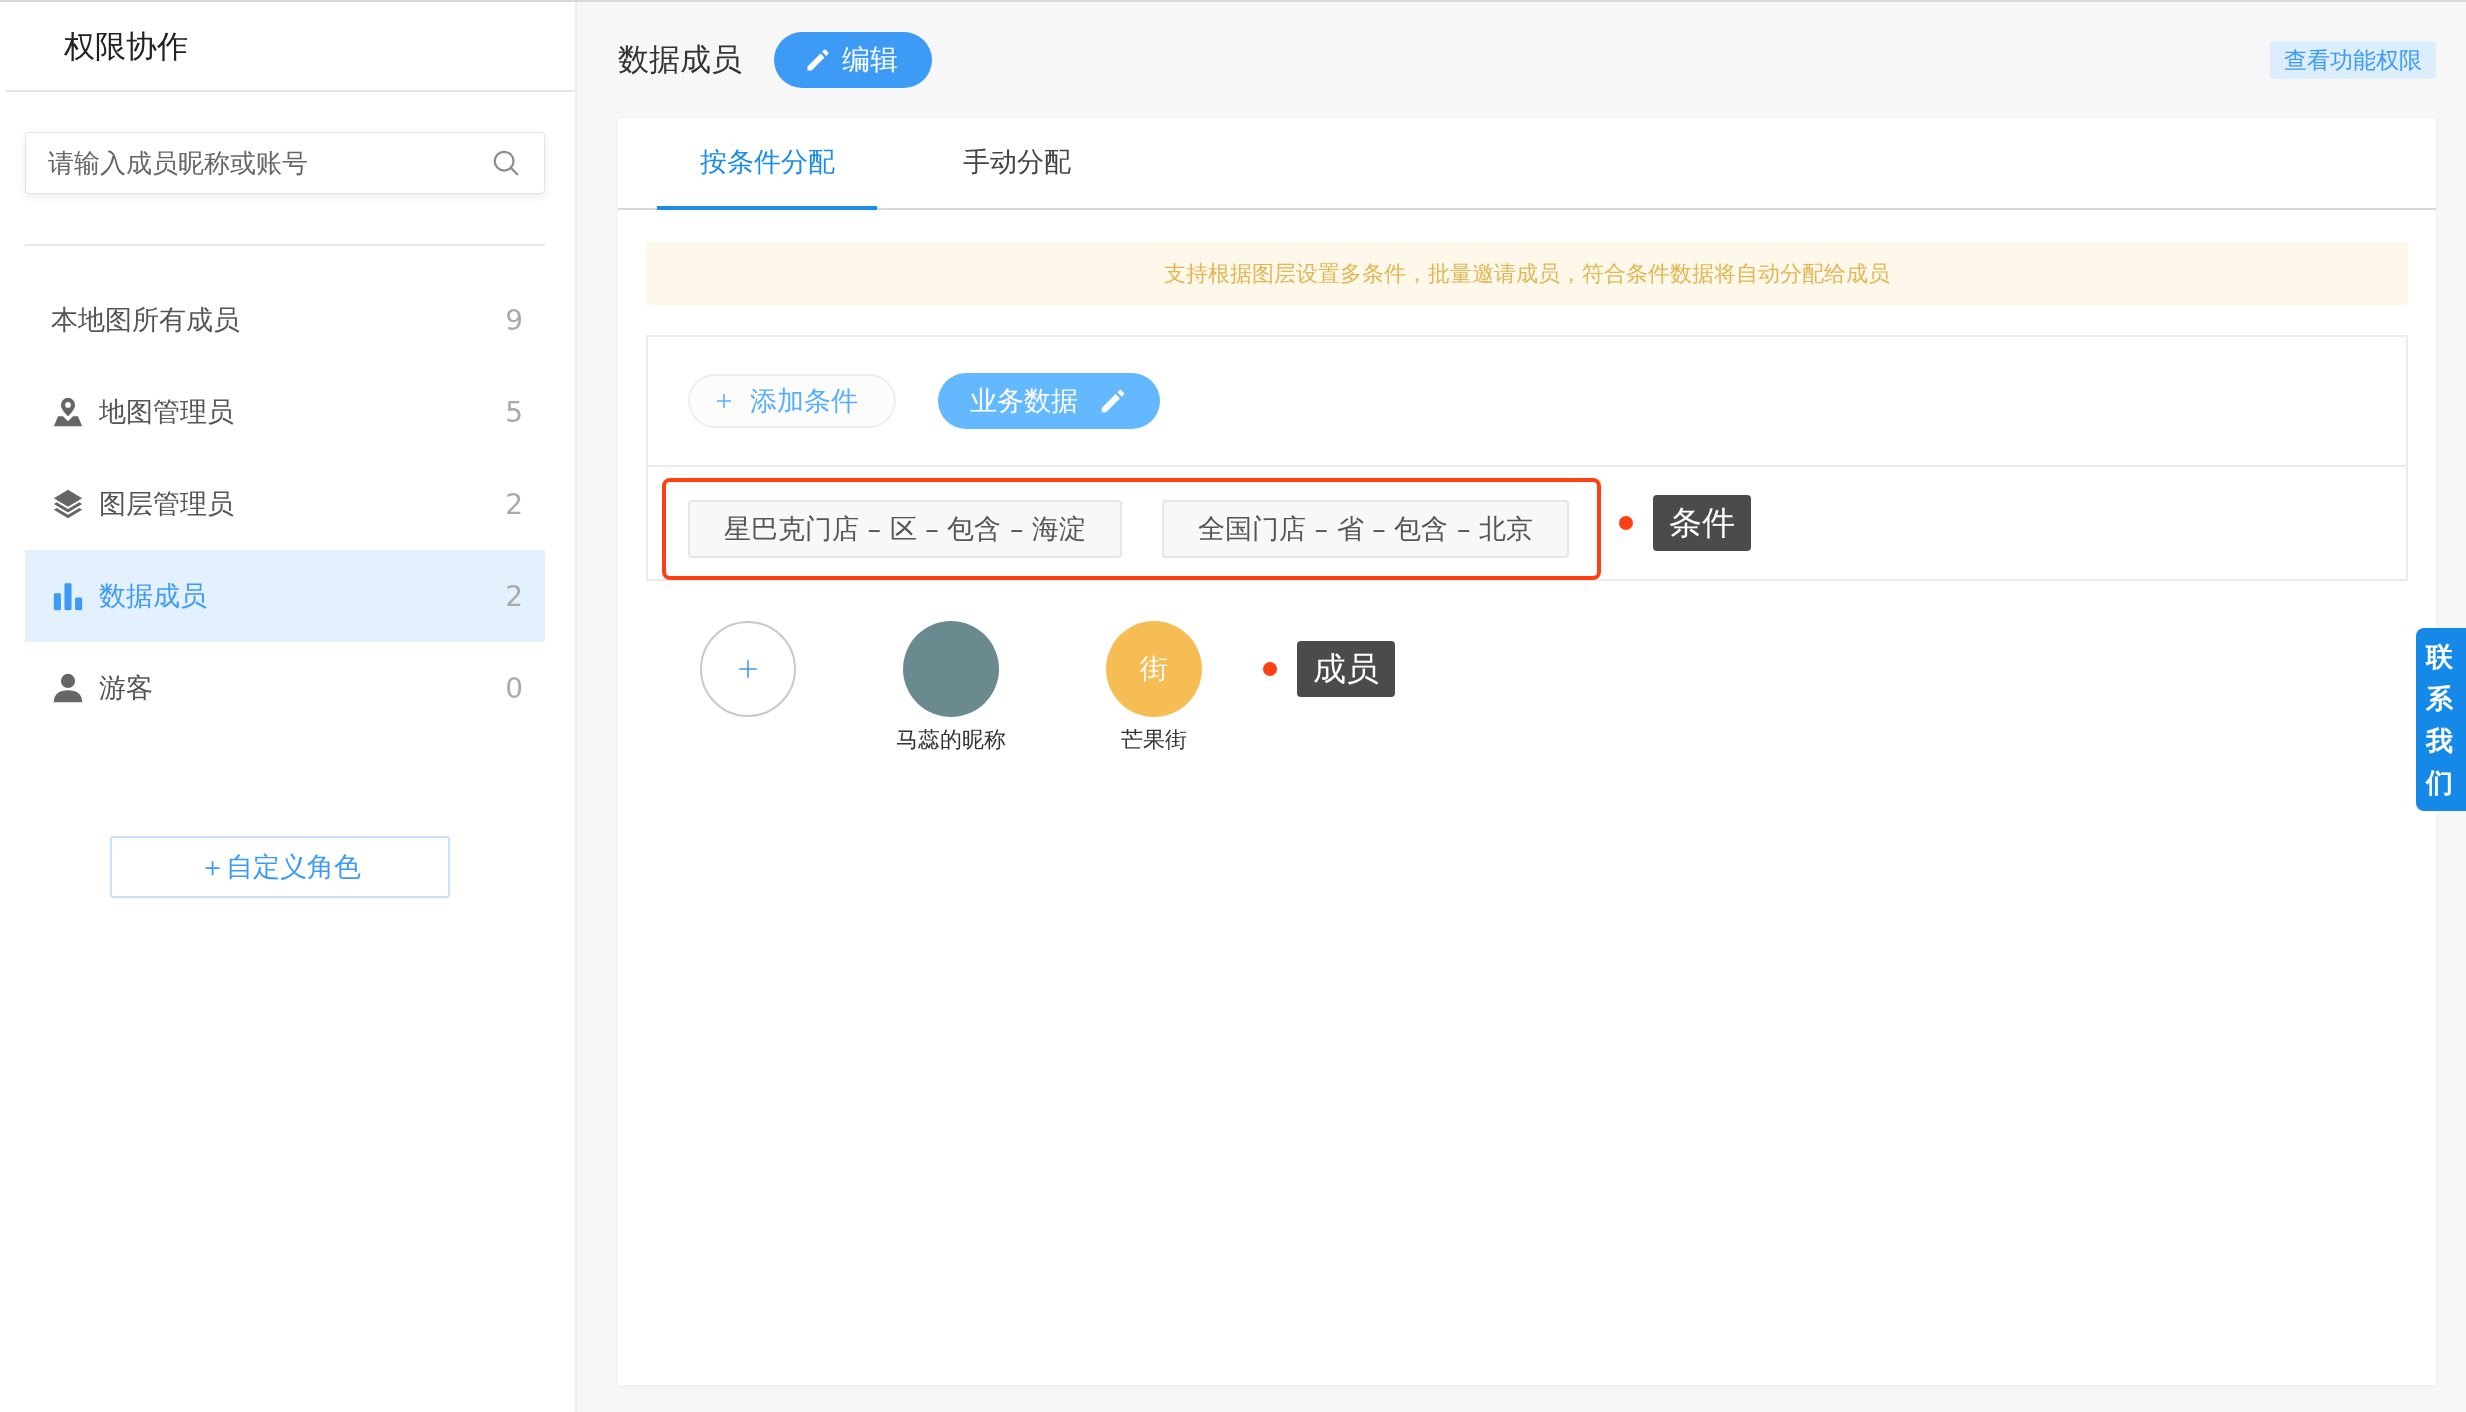 The width and height of the screenshot is (2466, 1412). I want to click on layers-icon, so click(68, 504).